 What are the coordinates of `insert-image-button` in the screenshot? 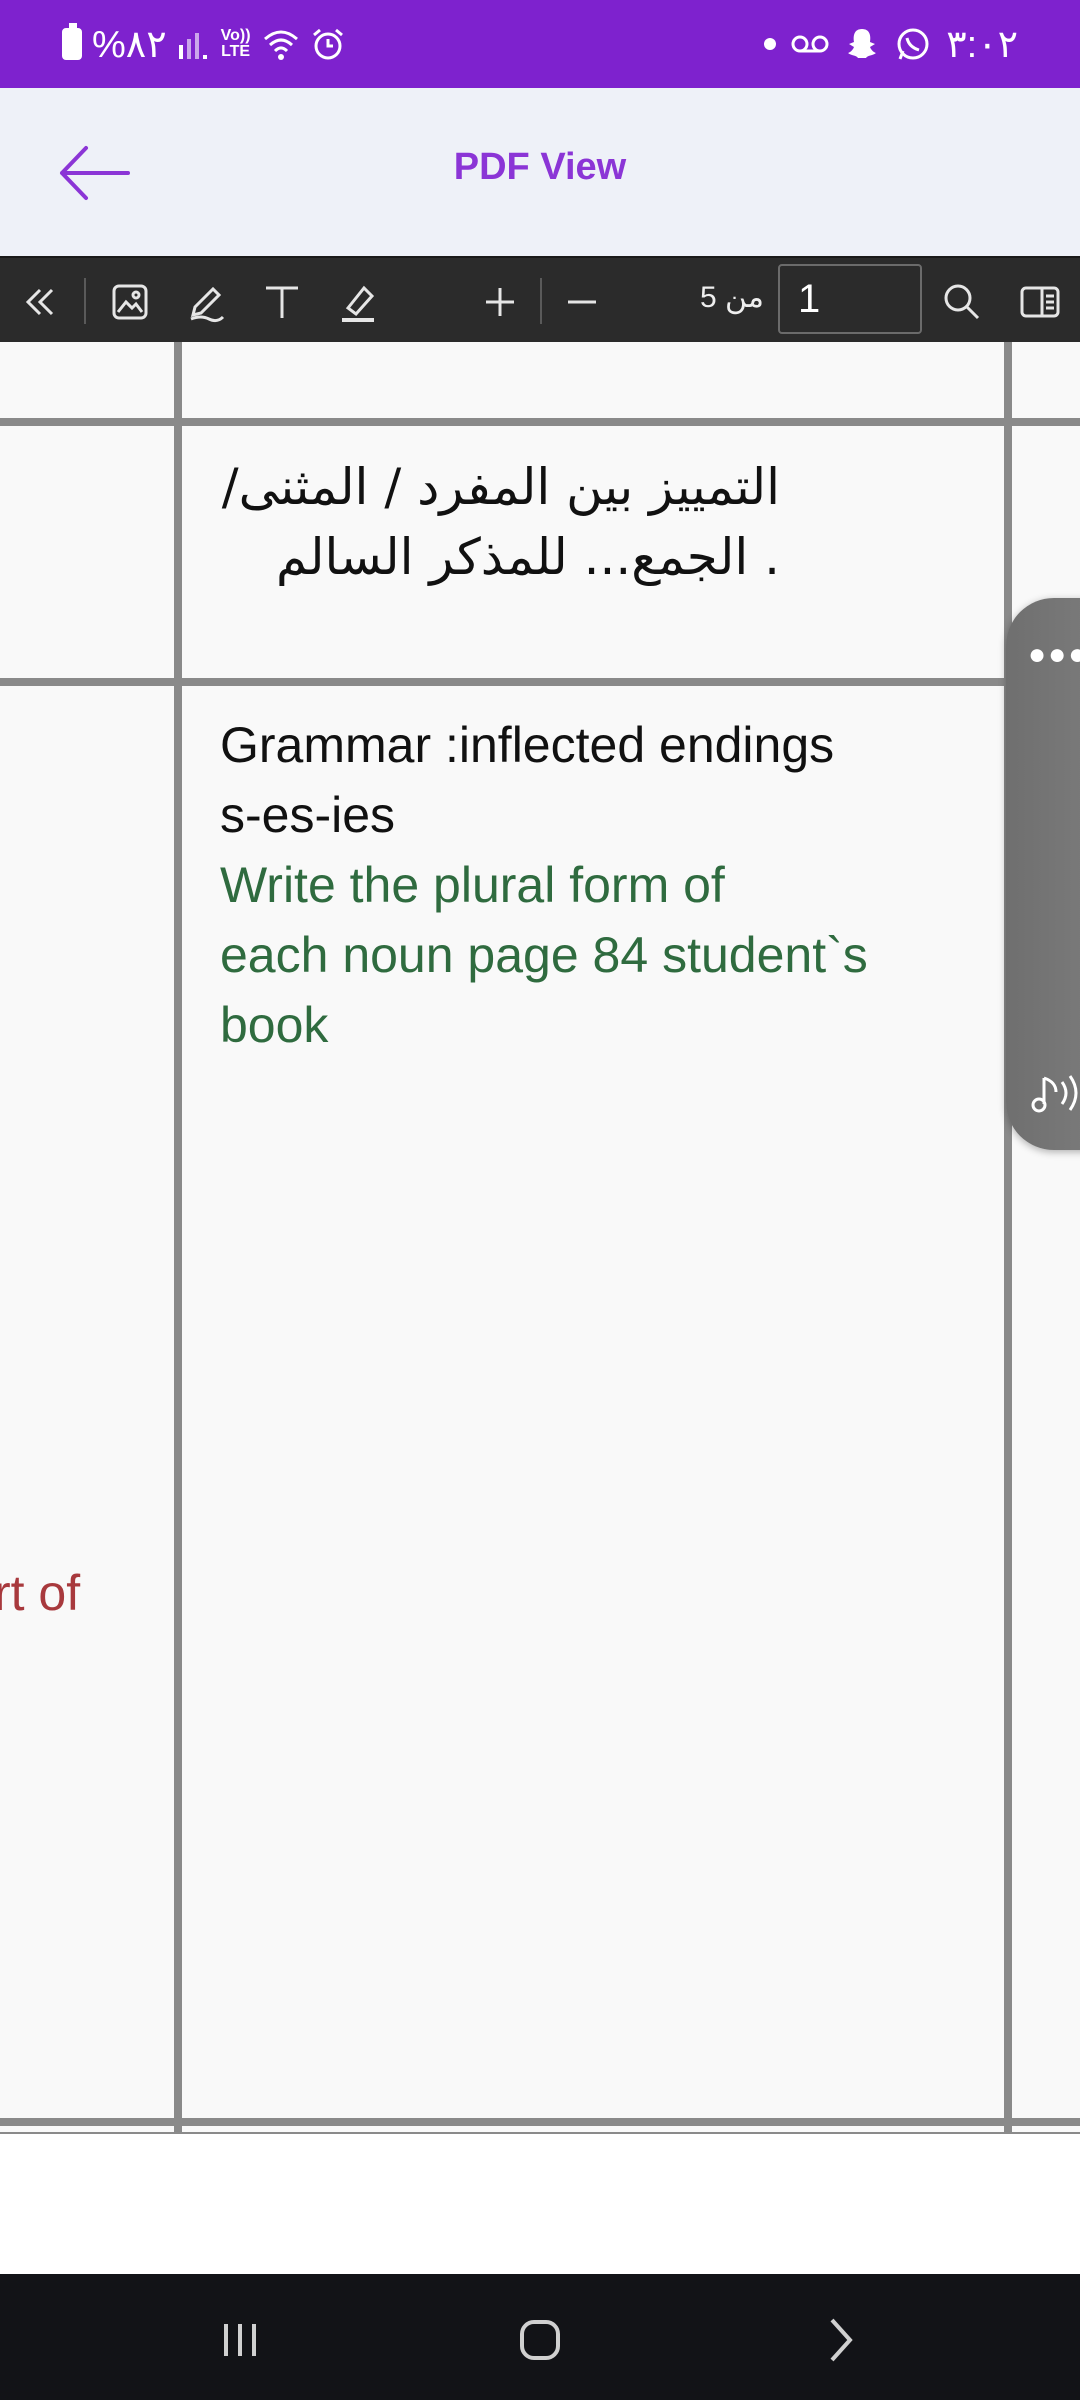 It's located at (130, 302).